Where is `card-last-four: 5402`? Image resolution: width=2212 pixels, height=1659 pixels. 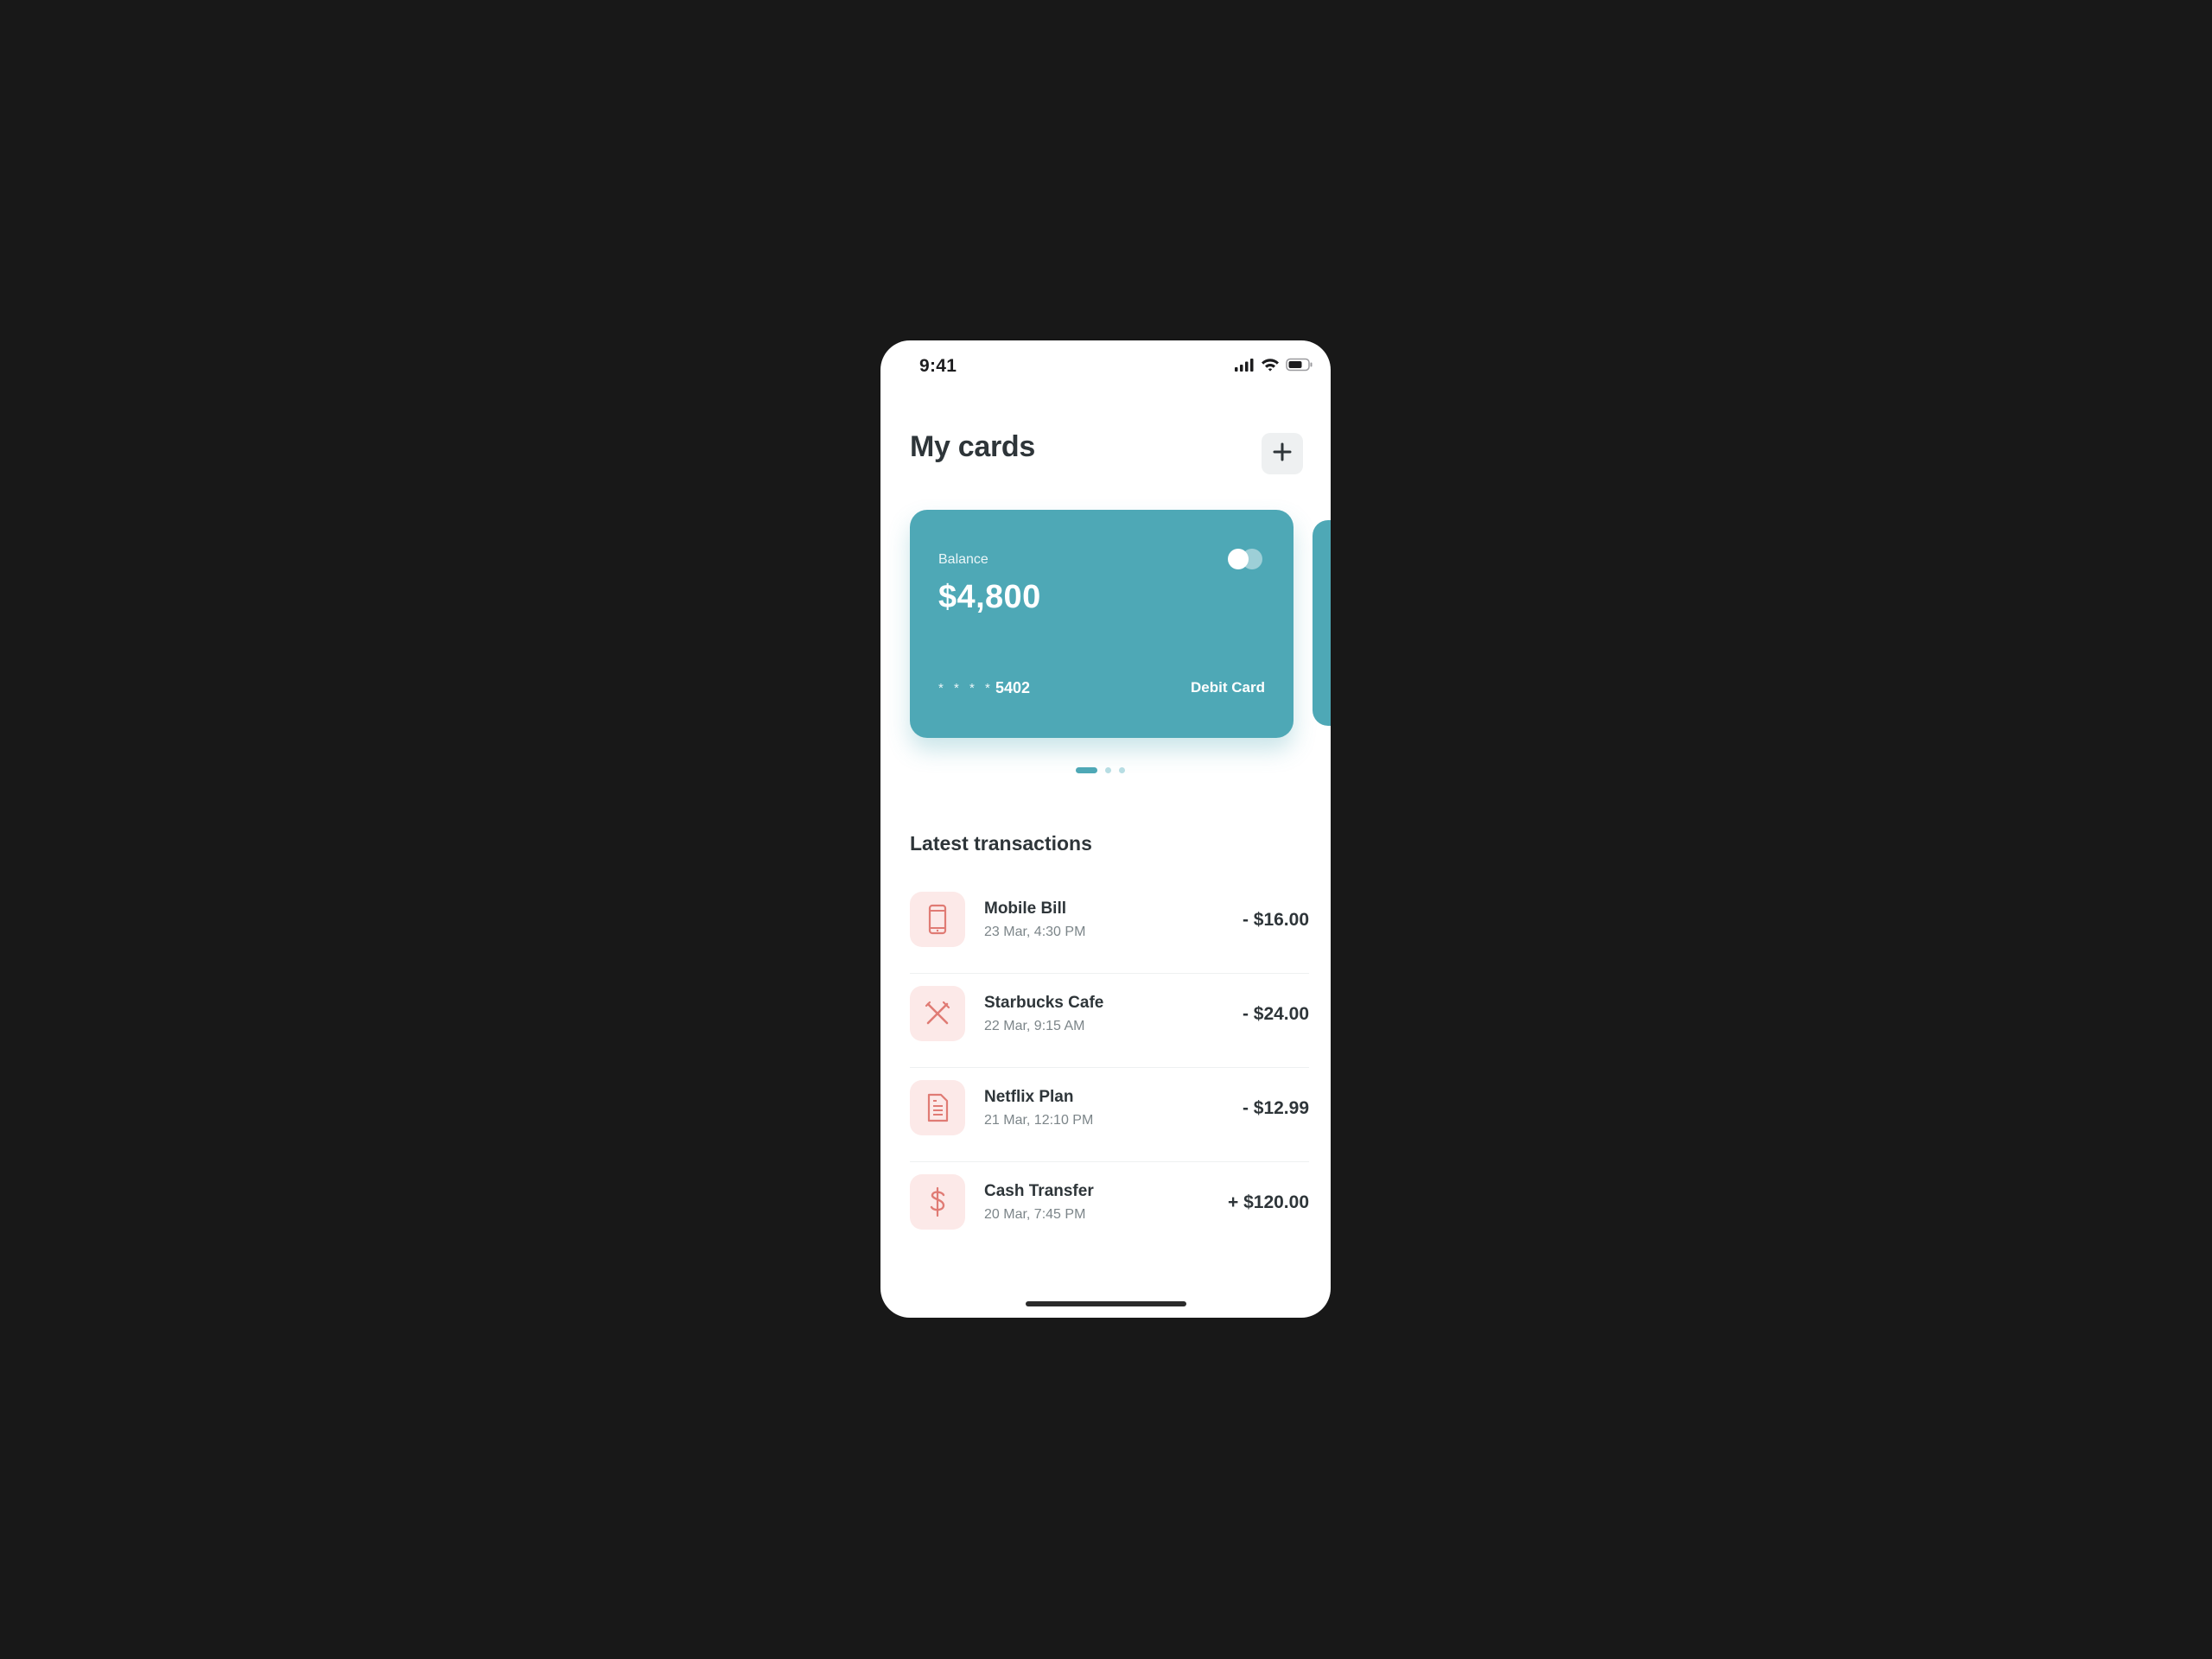 card-last-four: 5402 is located at coordinates (1013, 687).